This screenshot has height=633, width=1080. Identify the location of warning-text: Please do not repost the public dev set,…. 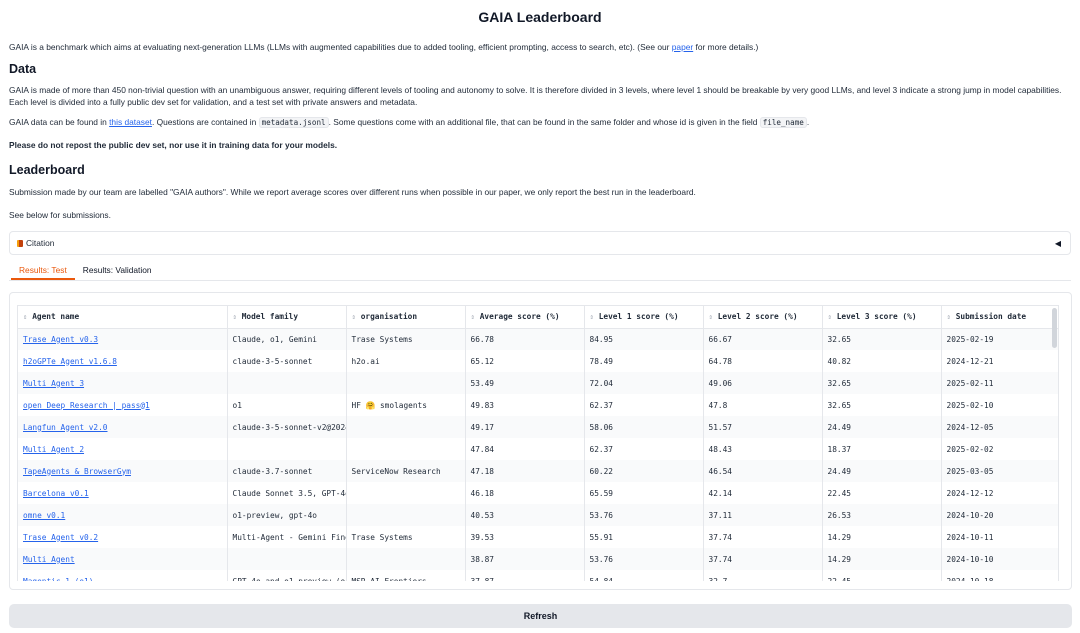
(173, 145).